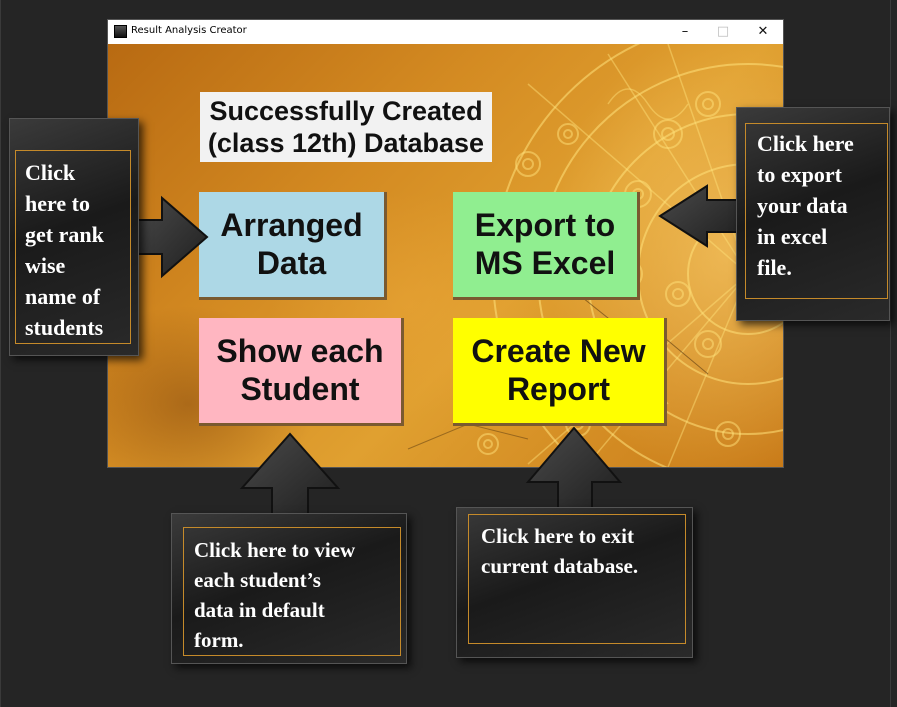 This screenshot has height=707, width=897. Describe the element at coordinates (545, 225) in the screenshot. I see `export-excel-label-line1: Export to` at that location.